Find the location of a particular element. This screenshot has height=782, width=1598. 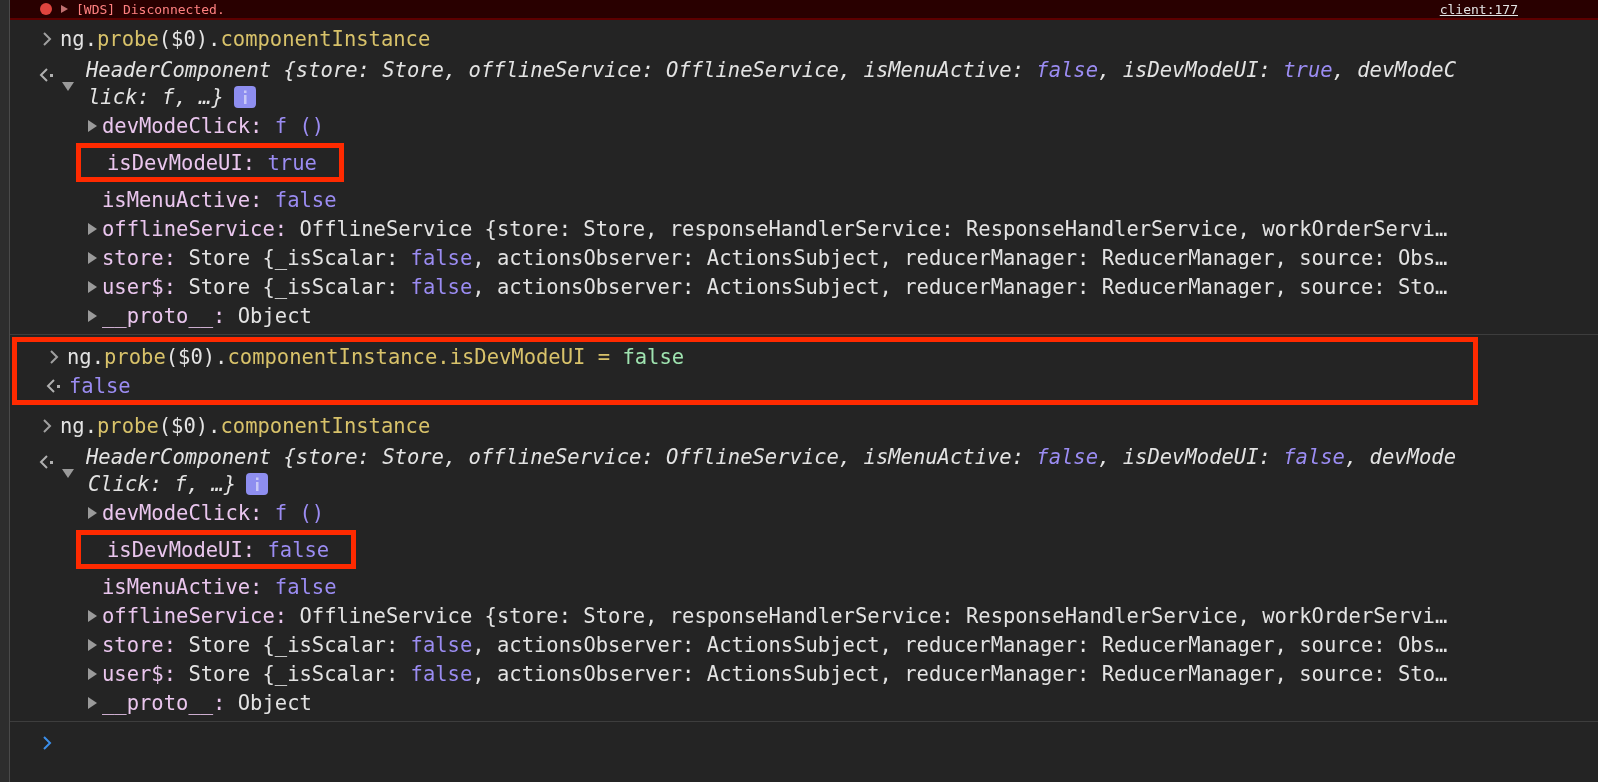

object-summary-line: HeaderComponent {store: Store, offlineService: OfflineService, isMenuActive: false, isDevModeUI: false, devMode is located at coordinates (771, 457).